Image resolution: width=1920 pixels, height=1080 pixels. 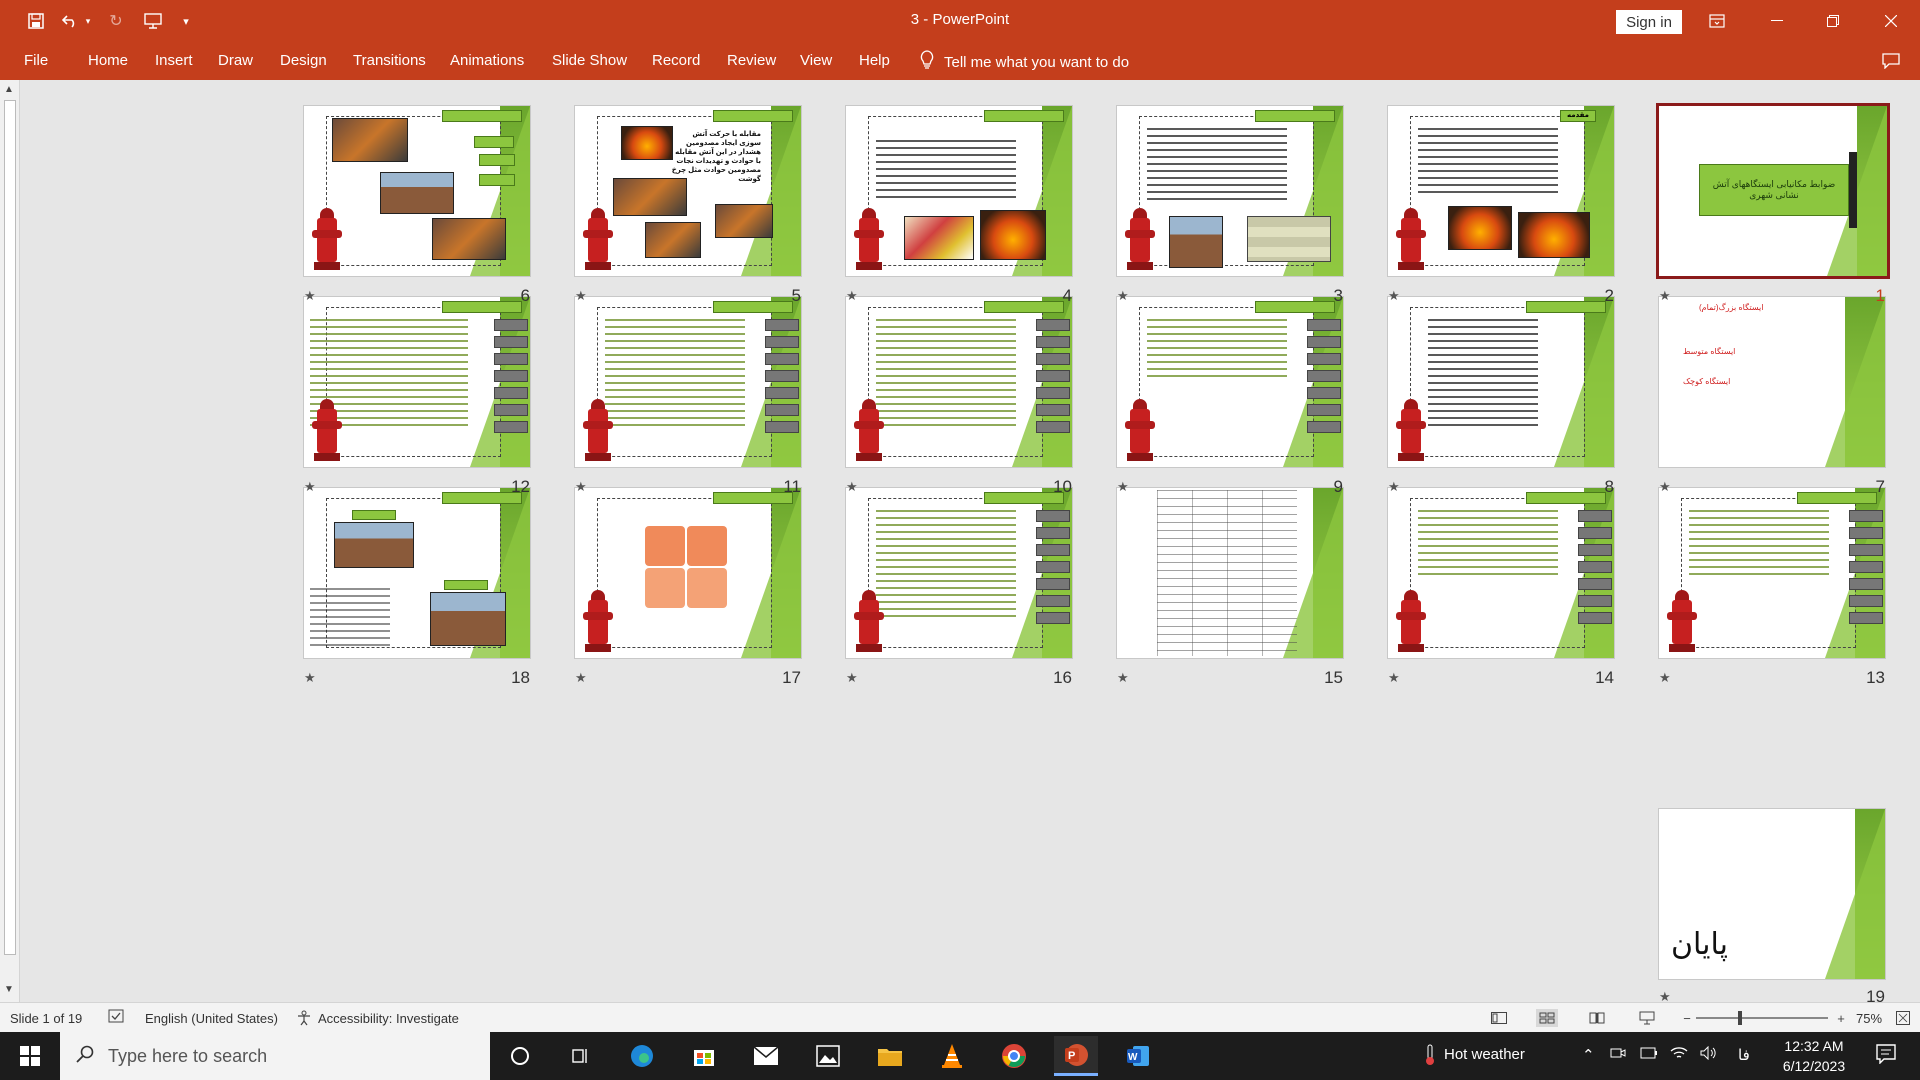 What do you see at coordinates (389, 60) in the screenshot?
I see `tab-transitions: Transitions` at bounding box center [389, 60].